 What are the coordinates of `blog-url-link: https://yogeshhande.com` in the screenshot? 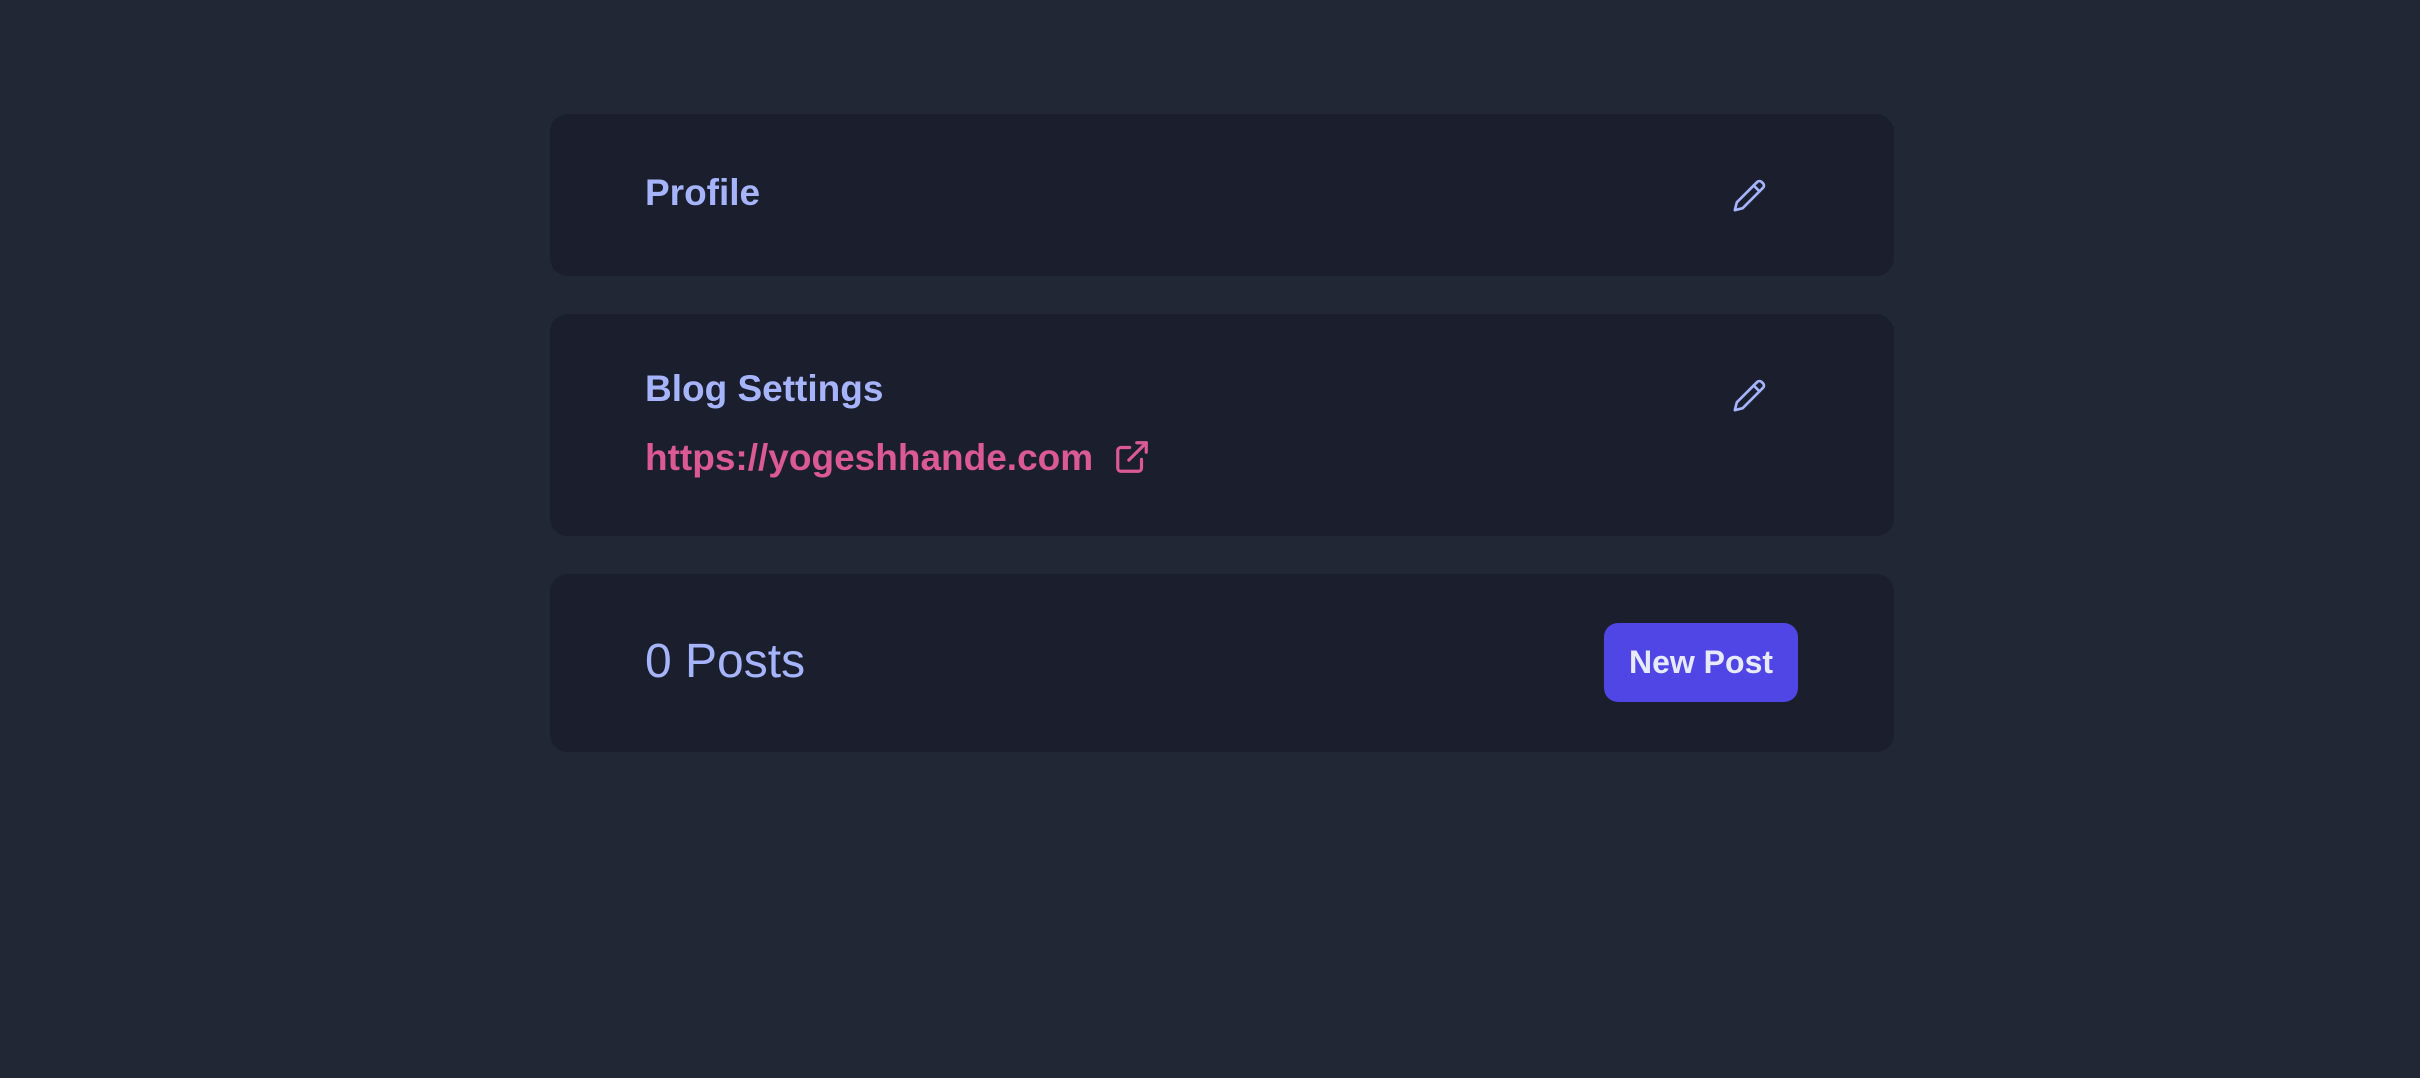 It's located at (898, 457).